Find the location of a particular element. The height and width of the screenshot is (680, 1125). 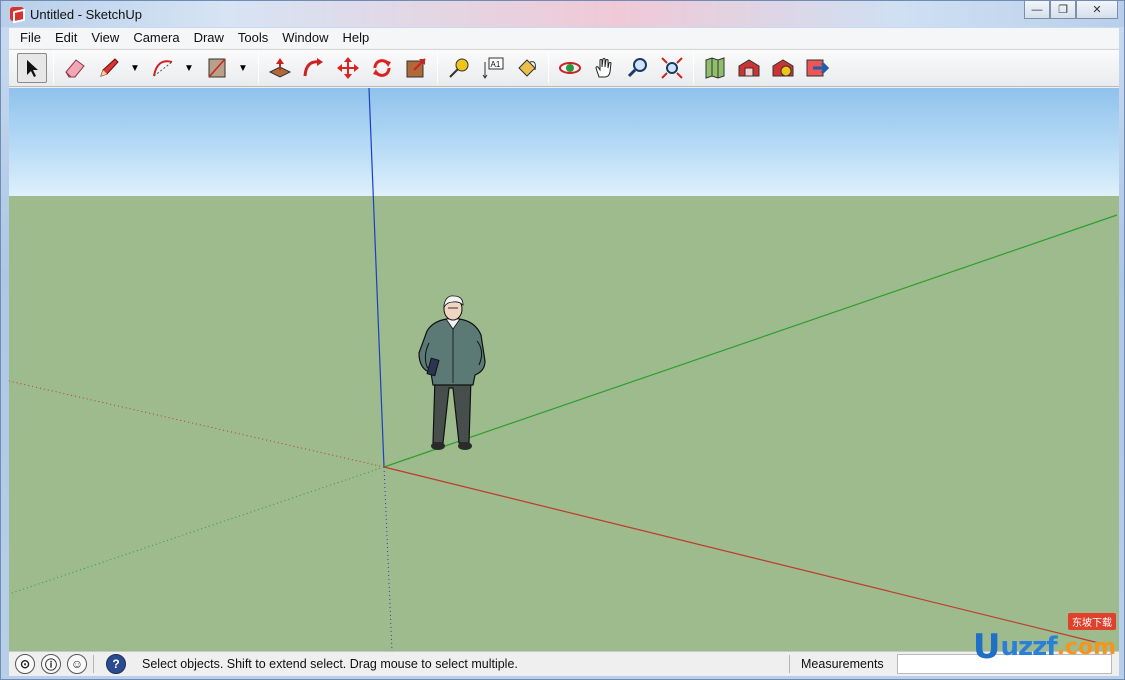

extension-warehouse-icon is located at coordinates (817, 68).